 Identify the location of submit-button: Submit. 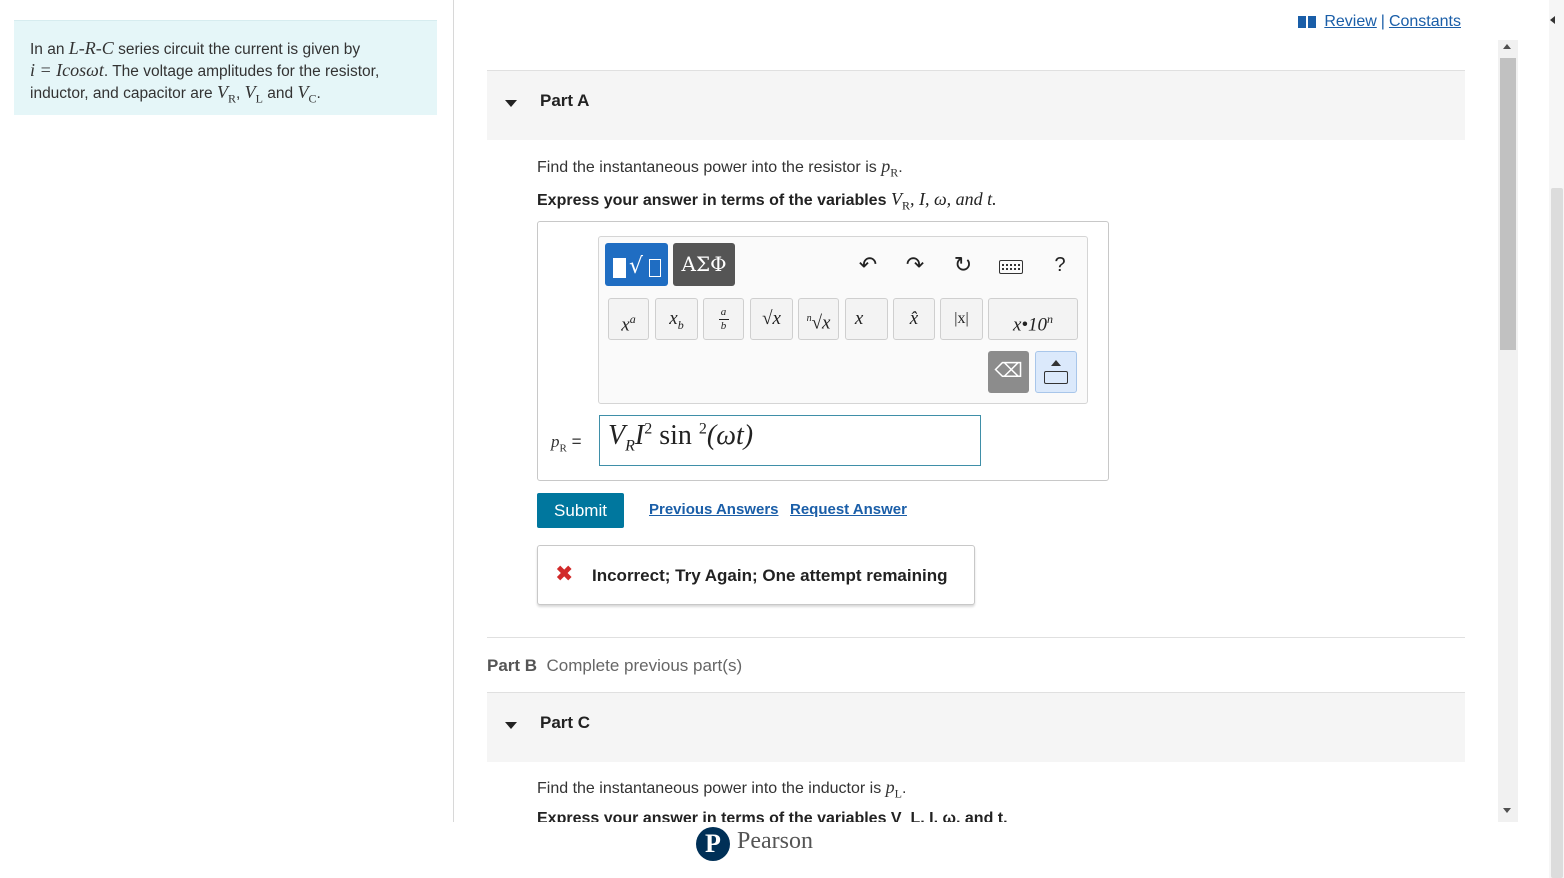
(580, 510).